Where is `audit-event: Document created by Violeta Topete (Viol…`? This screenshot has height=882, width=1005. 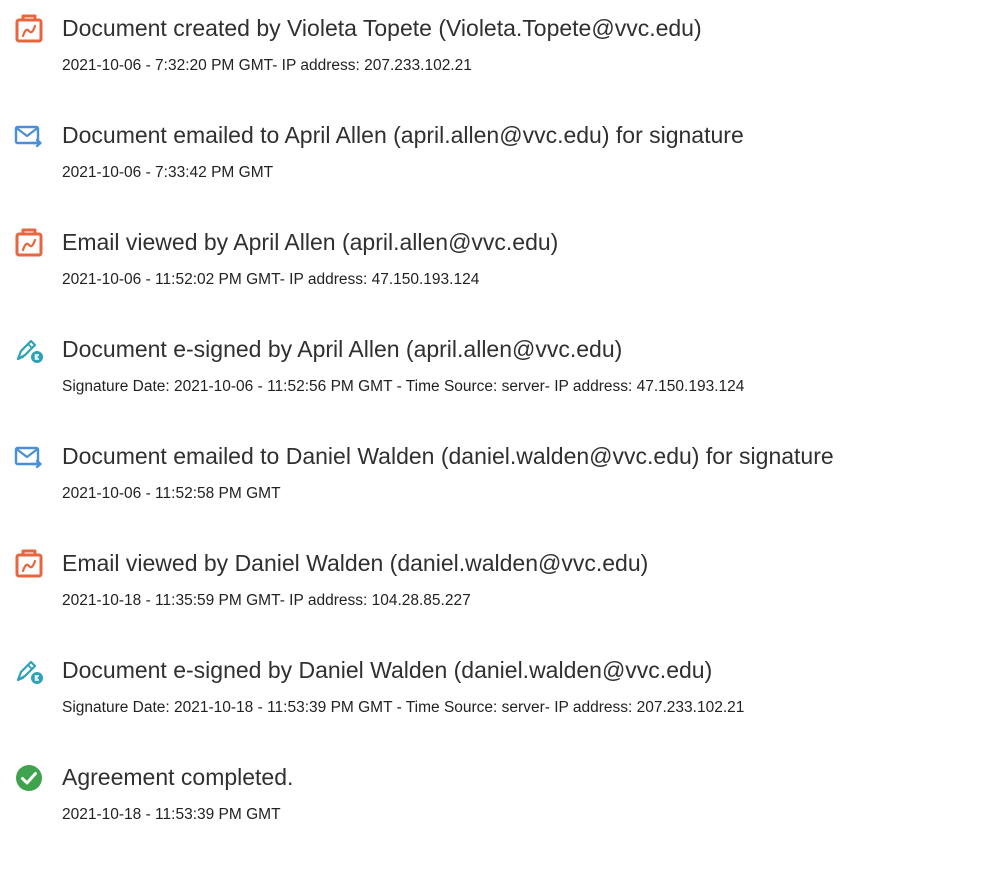
audit-event: Document created by Violeta Topete (Viol… is located at coordinates (509, 46).